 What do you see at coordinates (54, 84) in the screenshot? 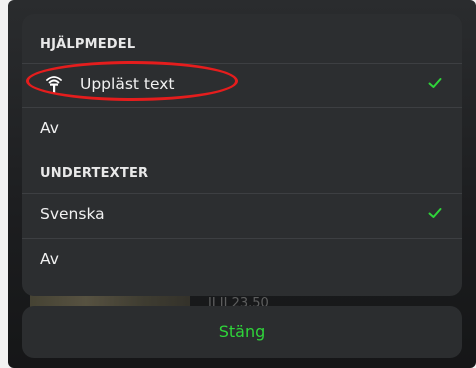
I see `audio-description-icon` at bounding box center [54, 84].